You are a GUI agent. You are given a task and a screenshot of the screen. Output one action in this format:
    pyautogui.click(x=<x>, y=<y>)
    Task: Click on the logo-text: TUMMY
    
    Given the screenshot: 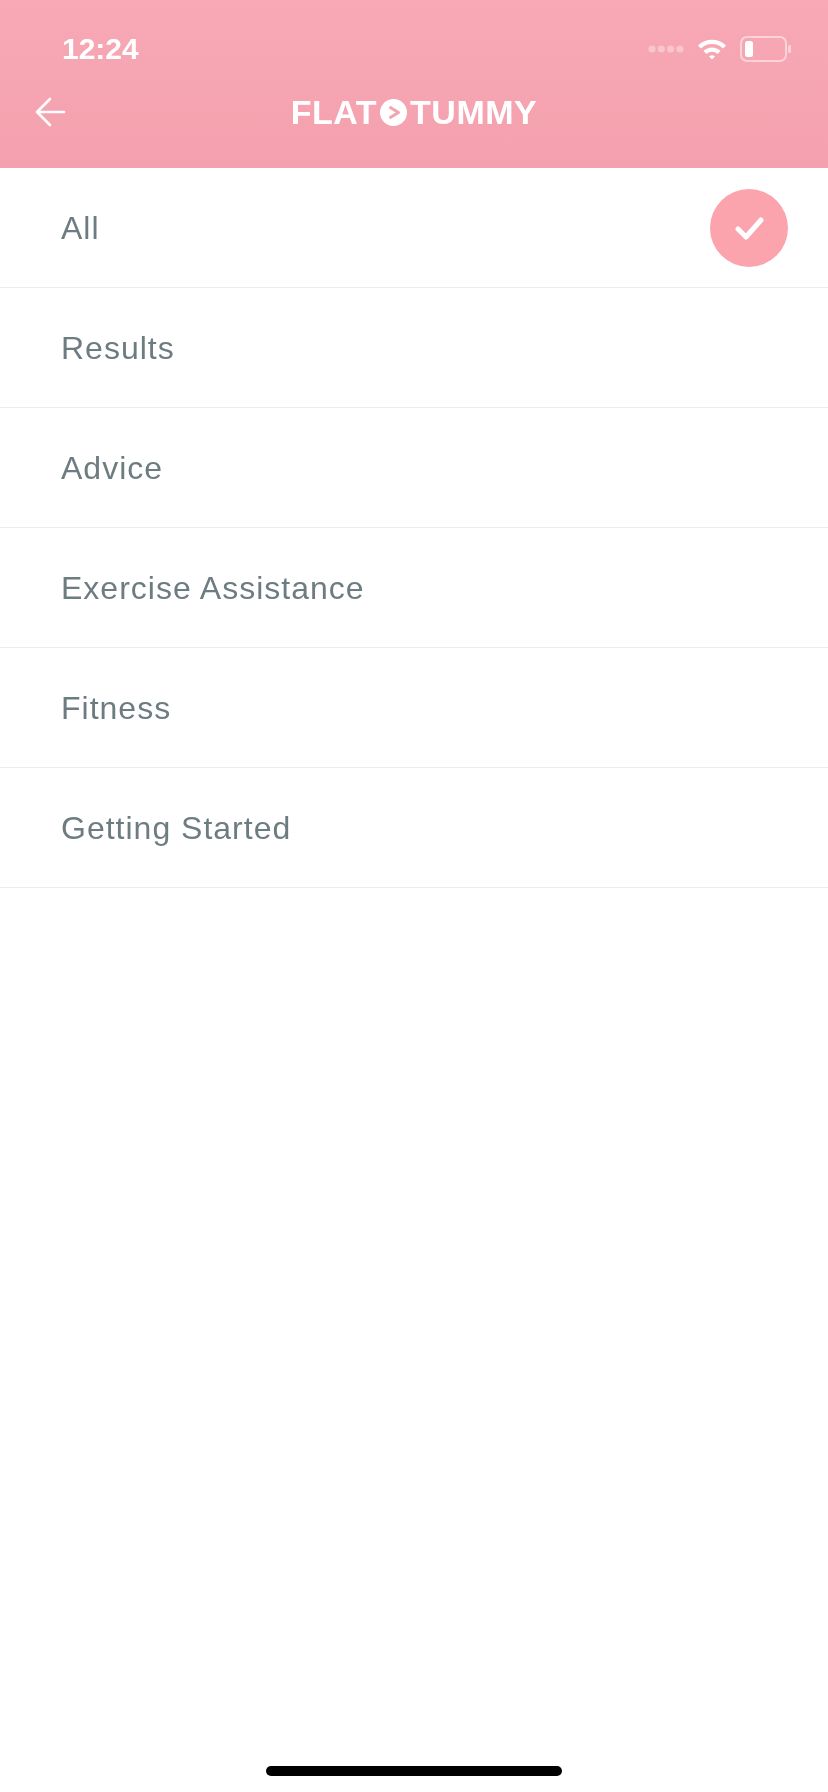 What is the action you would take?
    pyautogui.click(x=474, y=112)
    